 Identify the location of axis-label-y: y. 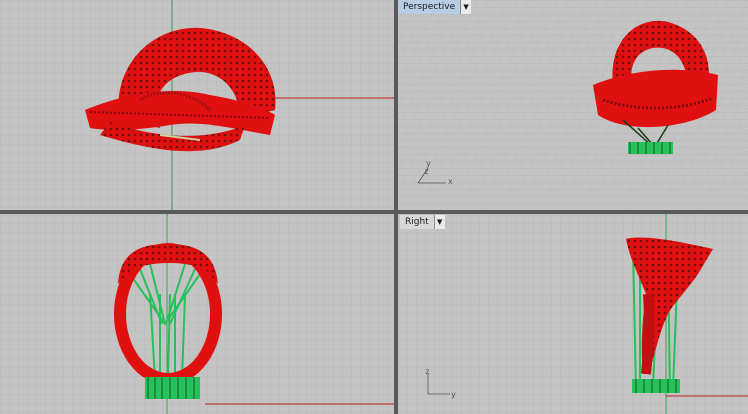
(453, 394).